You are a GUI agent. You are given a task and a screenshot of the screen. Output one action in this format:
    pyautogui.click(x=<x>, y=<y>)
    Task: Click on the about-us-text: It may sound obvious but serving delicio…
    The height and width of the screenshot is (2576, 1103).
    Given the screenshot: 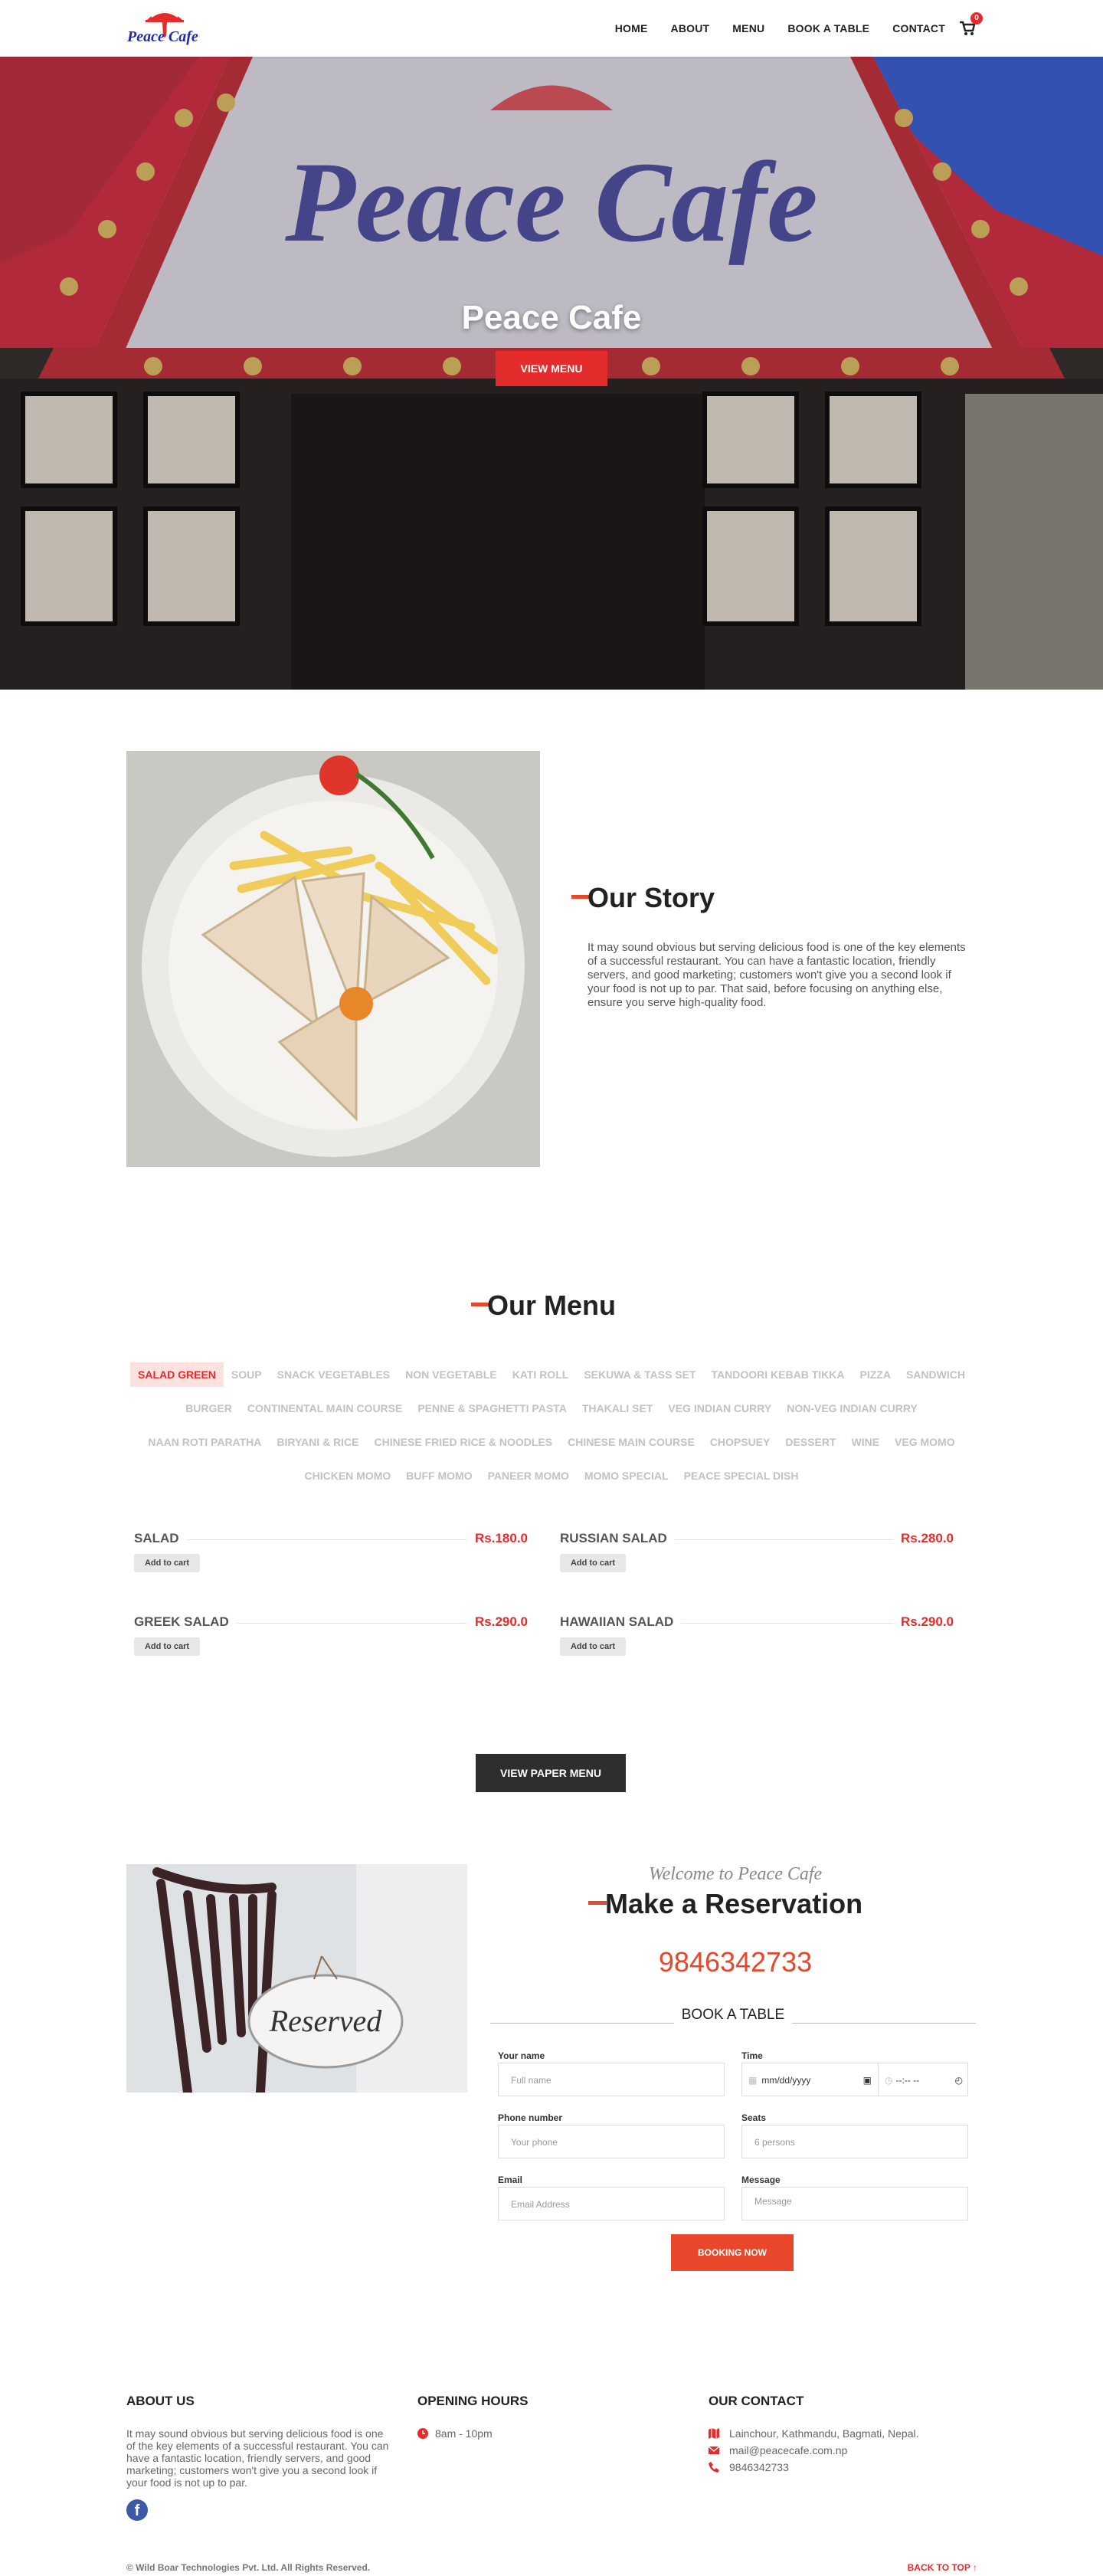 What is the action you would take?
    pyautogui.click(x=257, y=2458)
    